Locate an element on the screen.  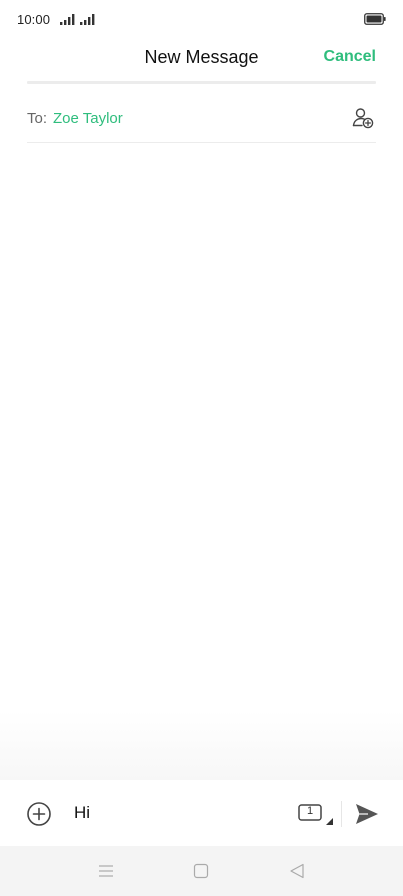
plus-circle-icon is located at coordinates (39, 814).